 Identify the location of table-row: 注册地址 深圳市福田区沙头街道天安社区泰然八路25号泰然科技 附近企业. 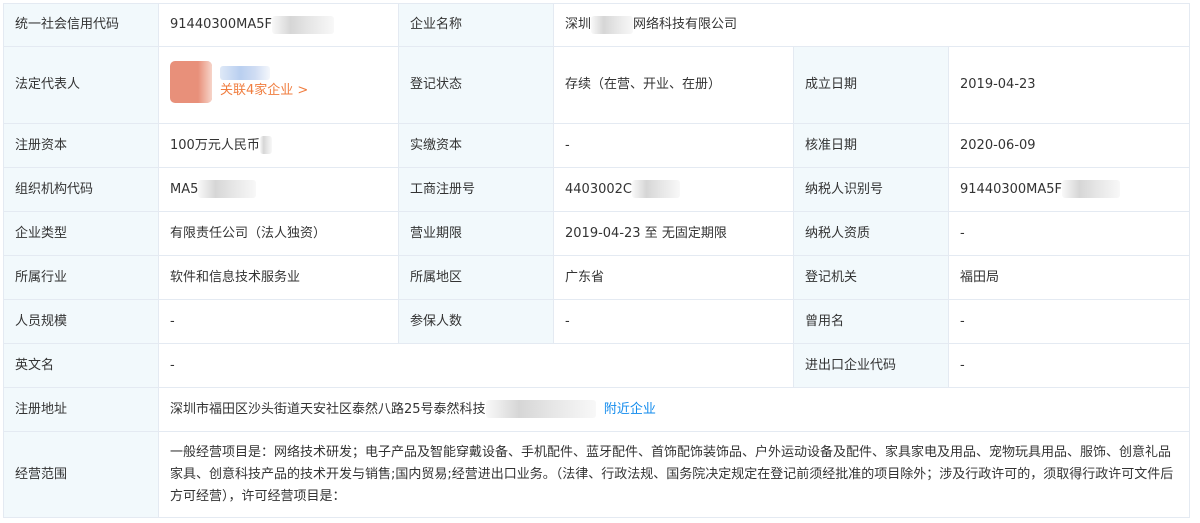
(597, 409).